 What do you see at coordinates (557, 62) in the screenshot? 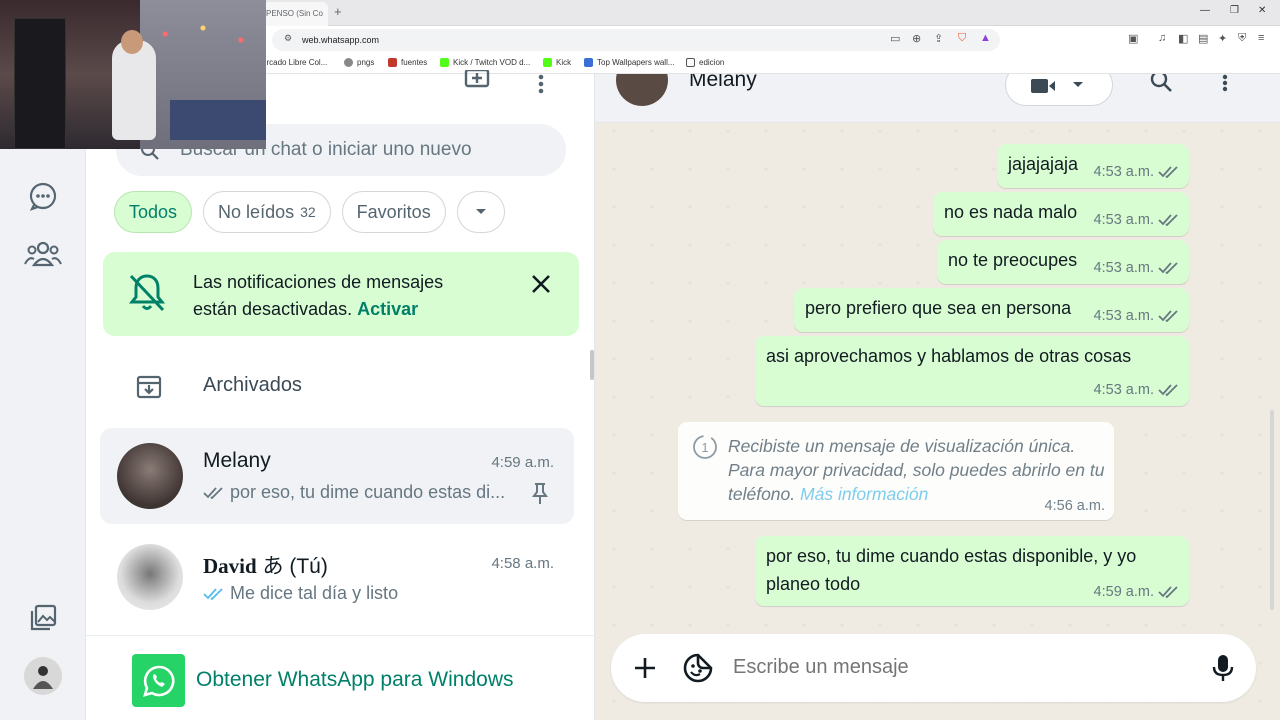
I see `bookmark-kick: Kick` at bounding box center [557, 62].